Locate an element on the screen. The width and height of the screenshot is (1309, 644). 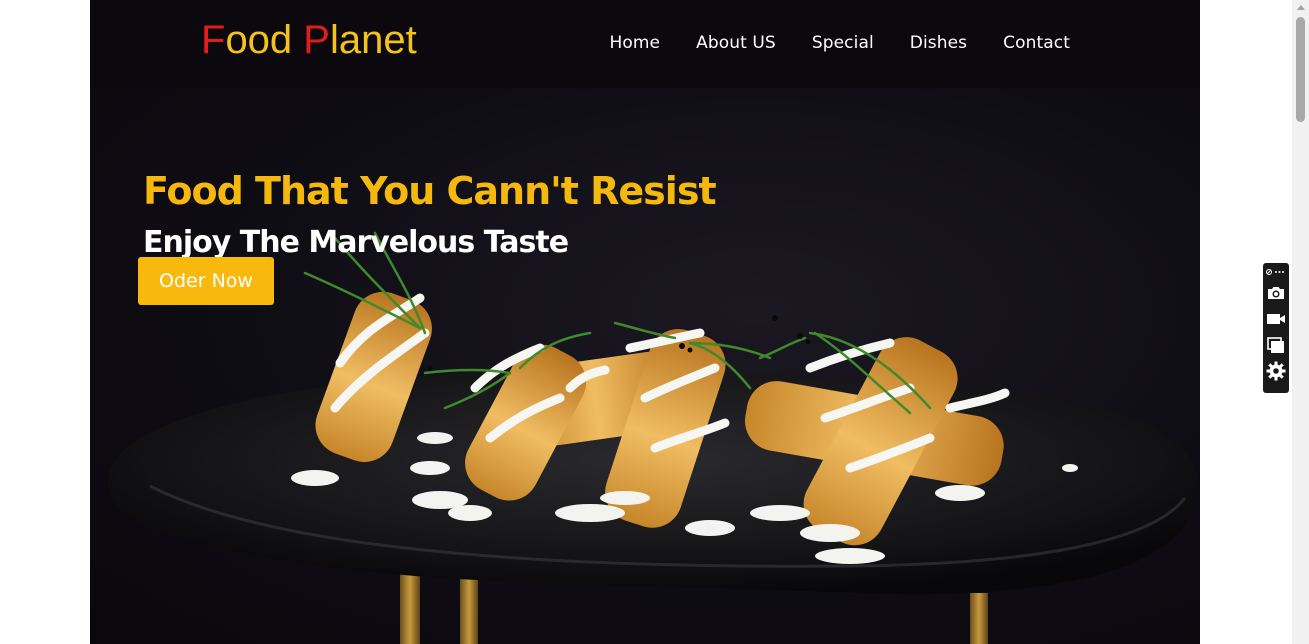
brand-initial-f: F is located at coordinates (213, 40).